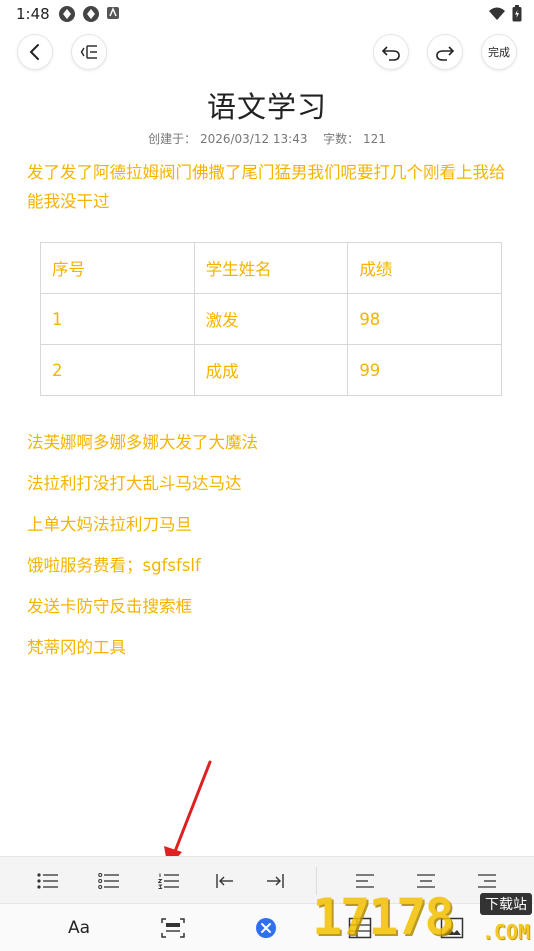 The height and width of the screenshot is (951, 534). What do you see at coordinates (267, 105) in the screenshot?
I see `document-title: 语文学习` at bounding box center [267, 105].